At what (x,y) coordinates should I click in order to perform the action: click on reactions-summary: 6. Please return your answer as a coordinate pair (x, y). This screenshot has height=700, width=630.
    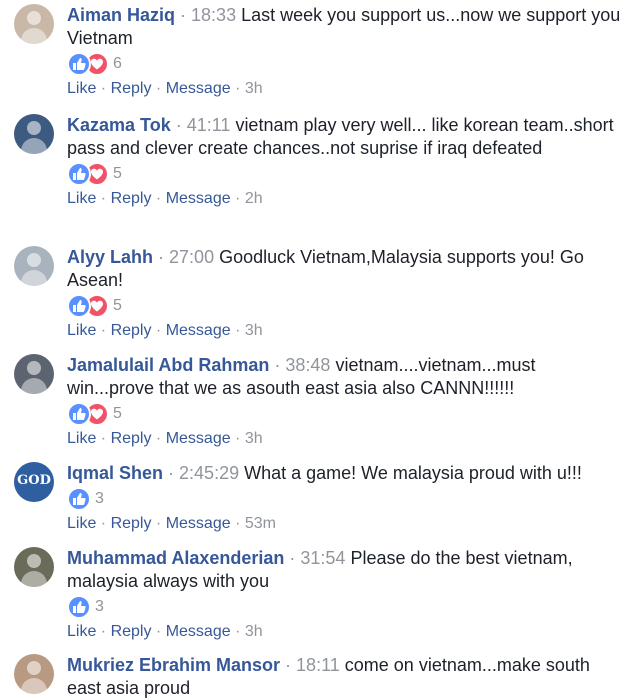
    Looking at the image, I should click on (344, 64).